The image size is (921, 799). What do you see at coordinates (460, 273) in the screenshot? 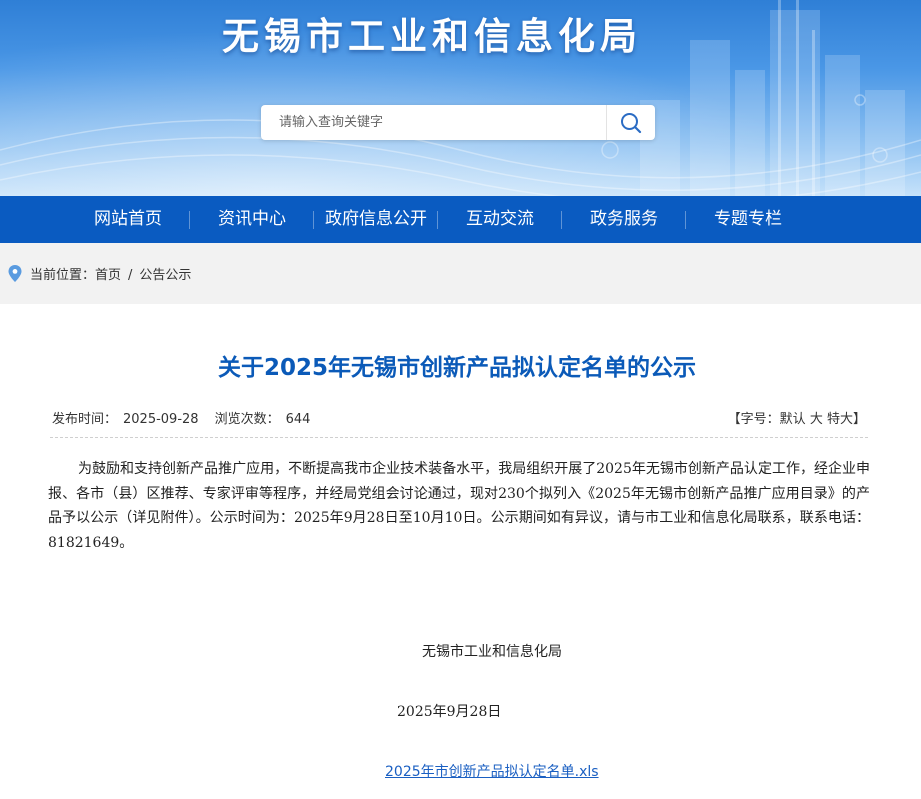
I see `breadcrumb: 当前位置：首页 / 公告公示` at bounding box center [460, 273].